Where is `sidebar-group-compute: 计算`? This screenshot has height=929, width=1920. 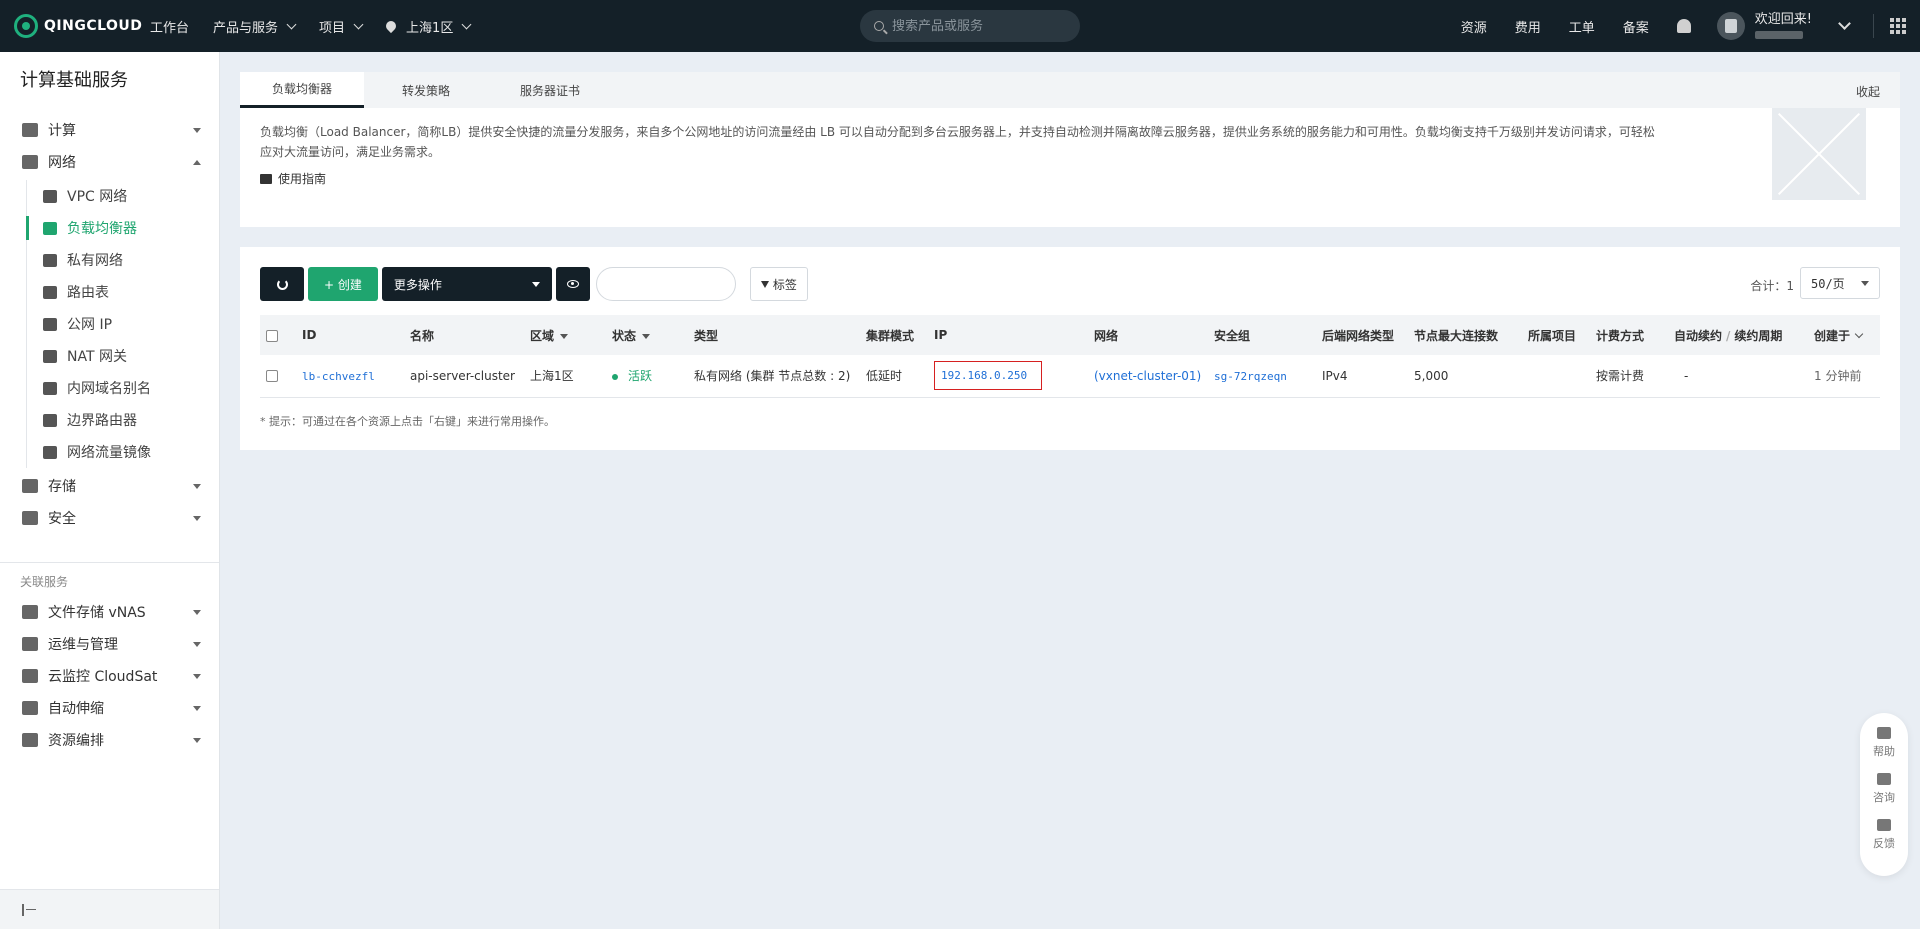
sidebar-group-compute: 计算 is located at coordinates (109, 130).